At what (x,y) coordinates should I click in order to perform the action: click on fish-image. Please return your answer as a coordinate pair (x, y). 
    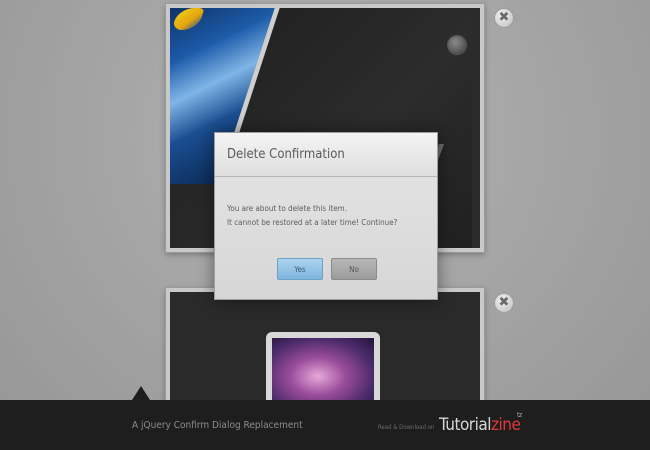
    Looking at the image, I should click on (188, 19).